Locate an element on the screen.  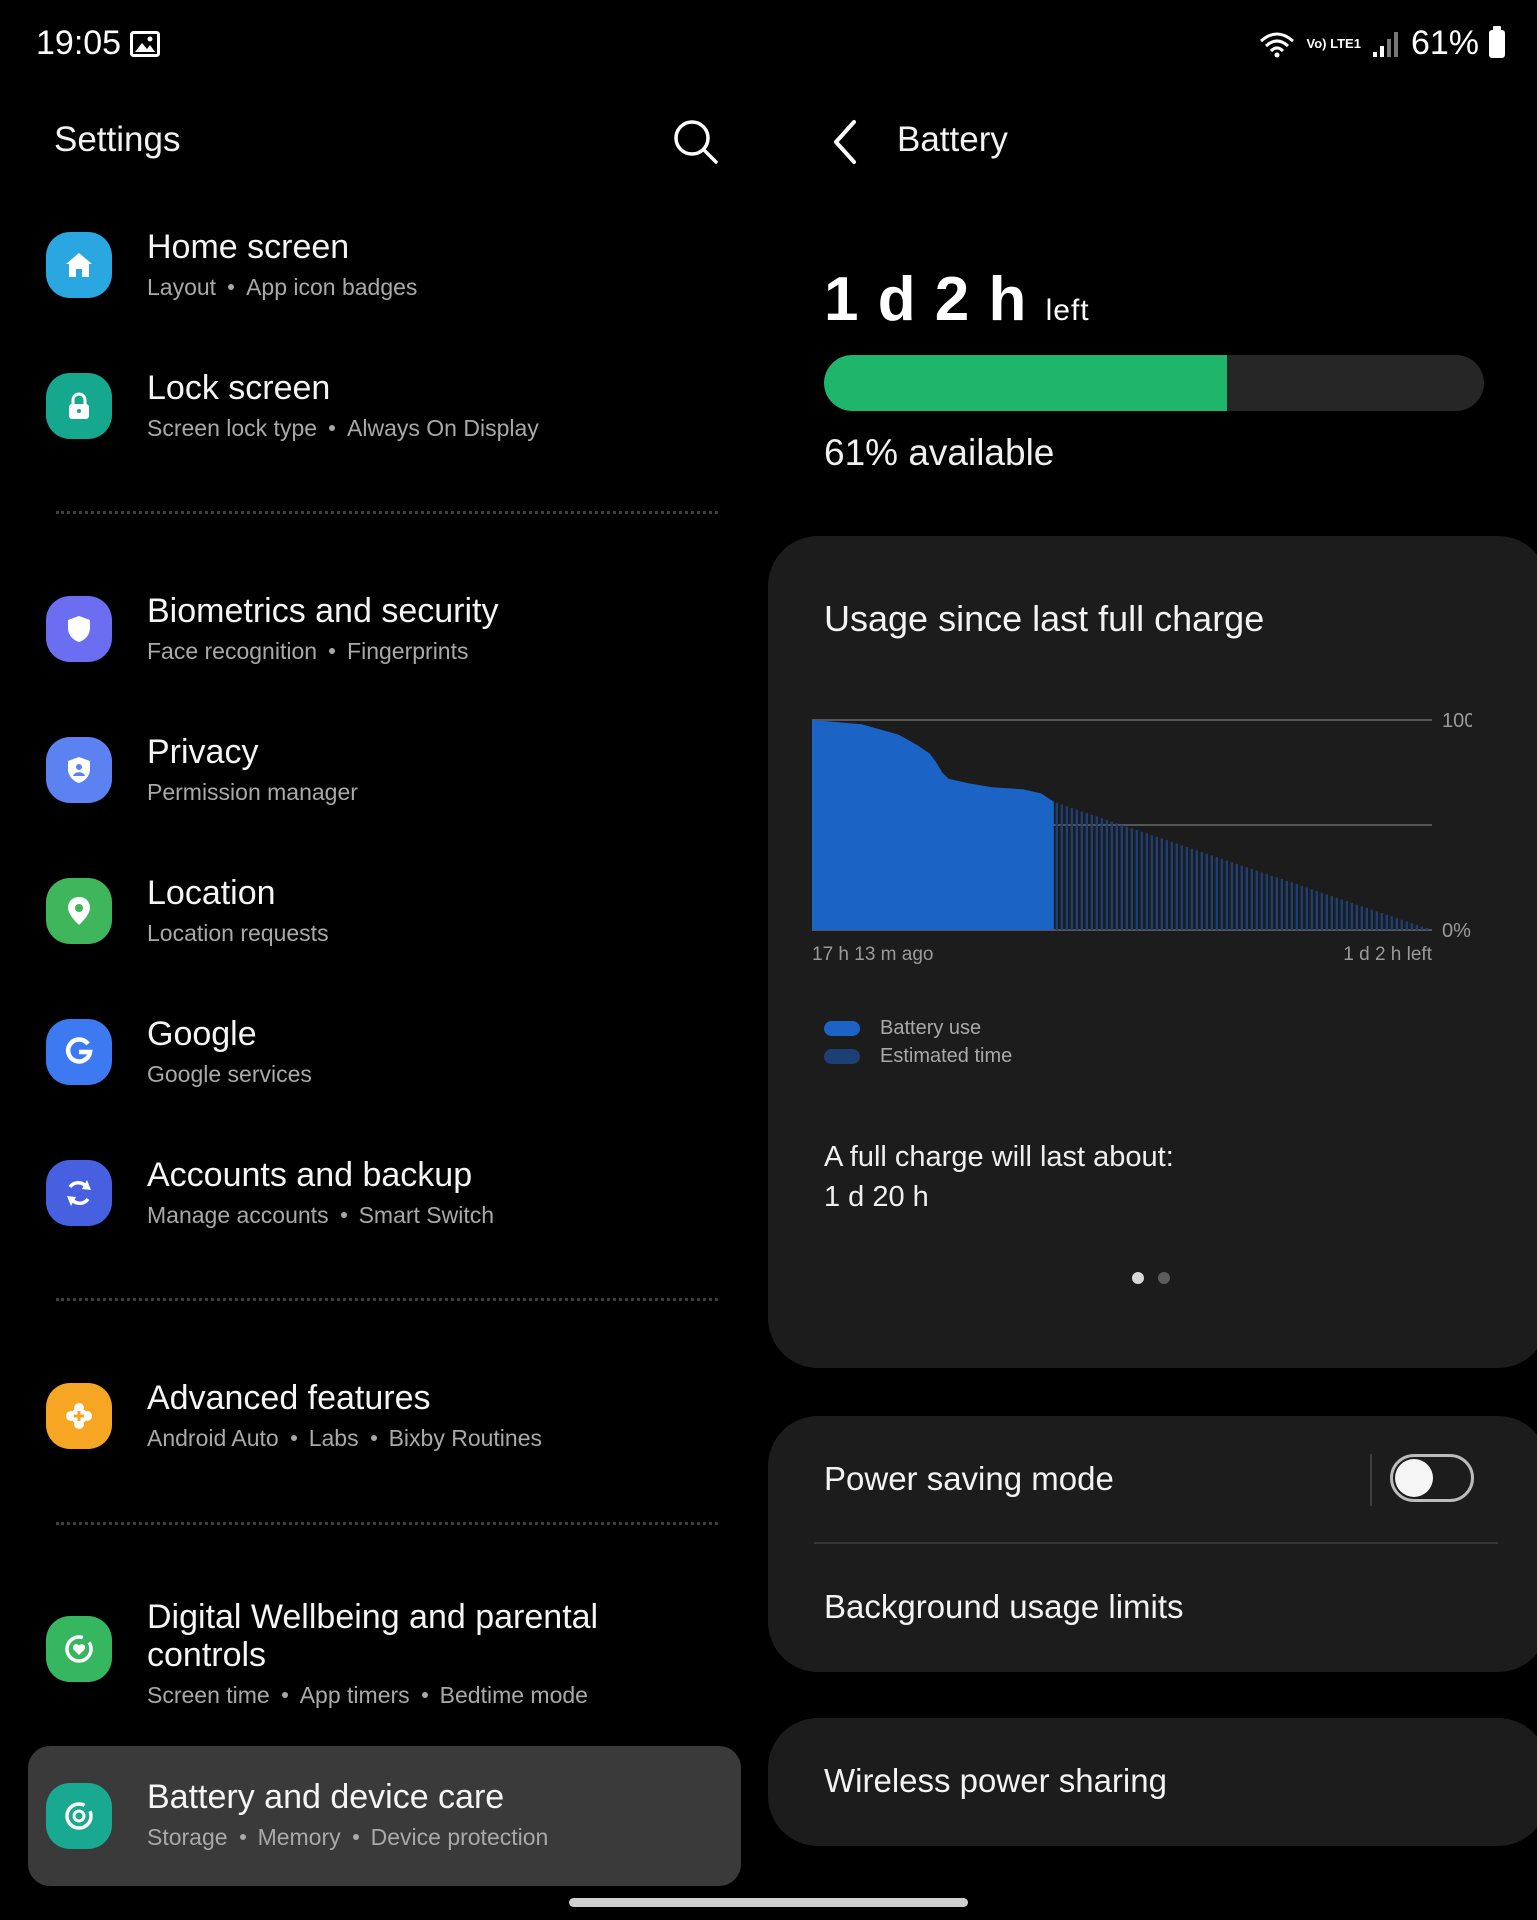
power-saving-label: Power saving mode is located at coordinates (969, 1478).